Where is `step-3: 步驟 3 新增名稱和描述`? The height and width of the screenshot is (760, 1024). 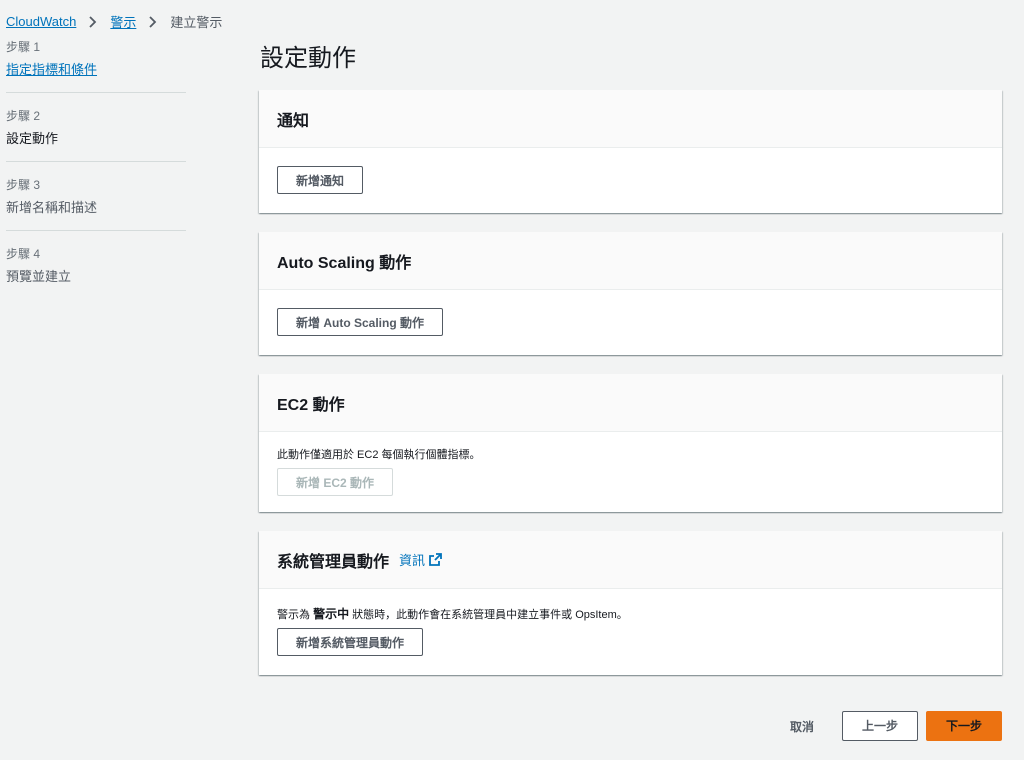 step-3: 步驟 3 新增名稱和描述 is located at coordinates (96, 203).